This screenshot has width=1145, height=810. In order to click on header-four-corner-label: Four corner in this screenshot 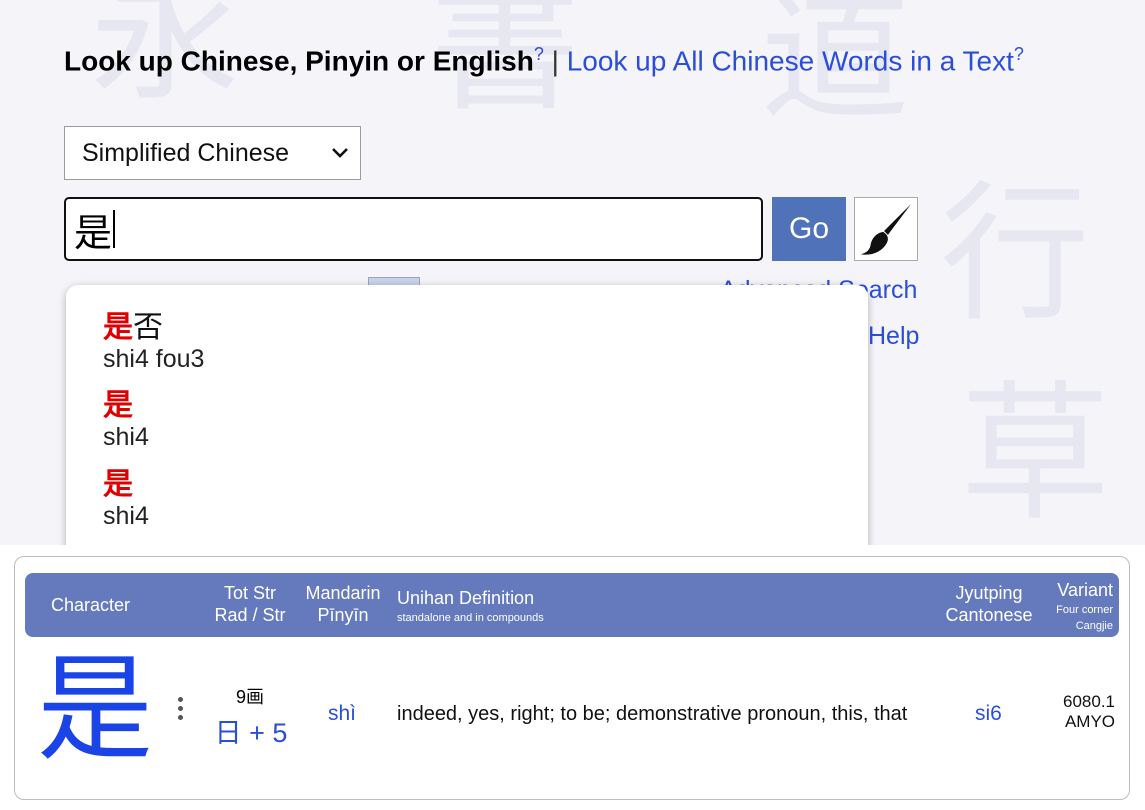, I will do `click(1084, 610)`.